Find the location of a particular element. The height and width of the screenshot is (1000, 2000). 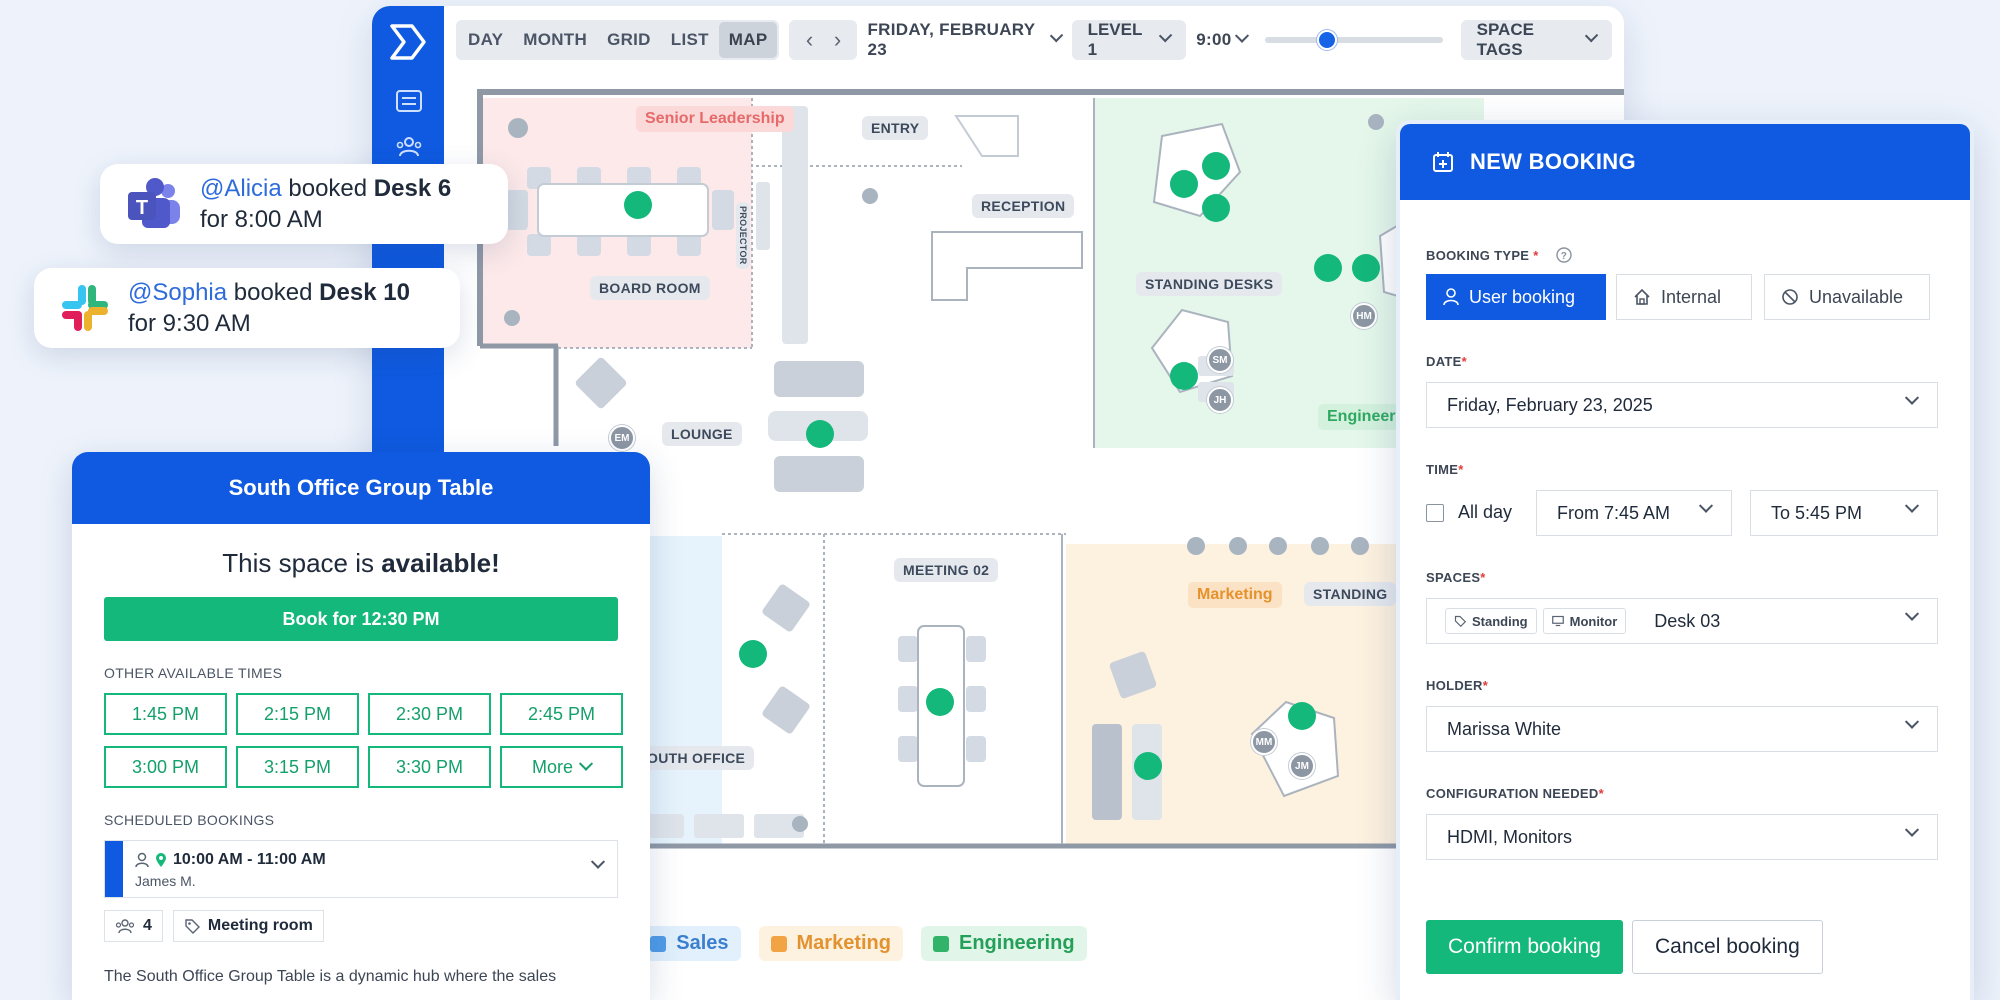

space-attributes: 4 Meeting room is located at coordinates (361, 926).